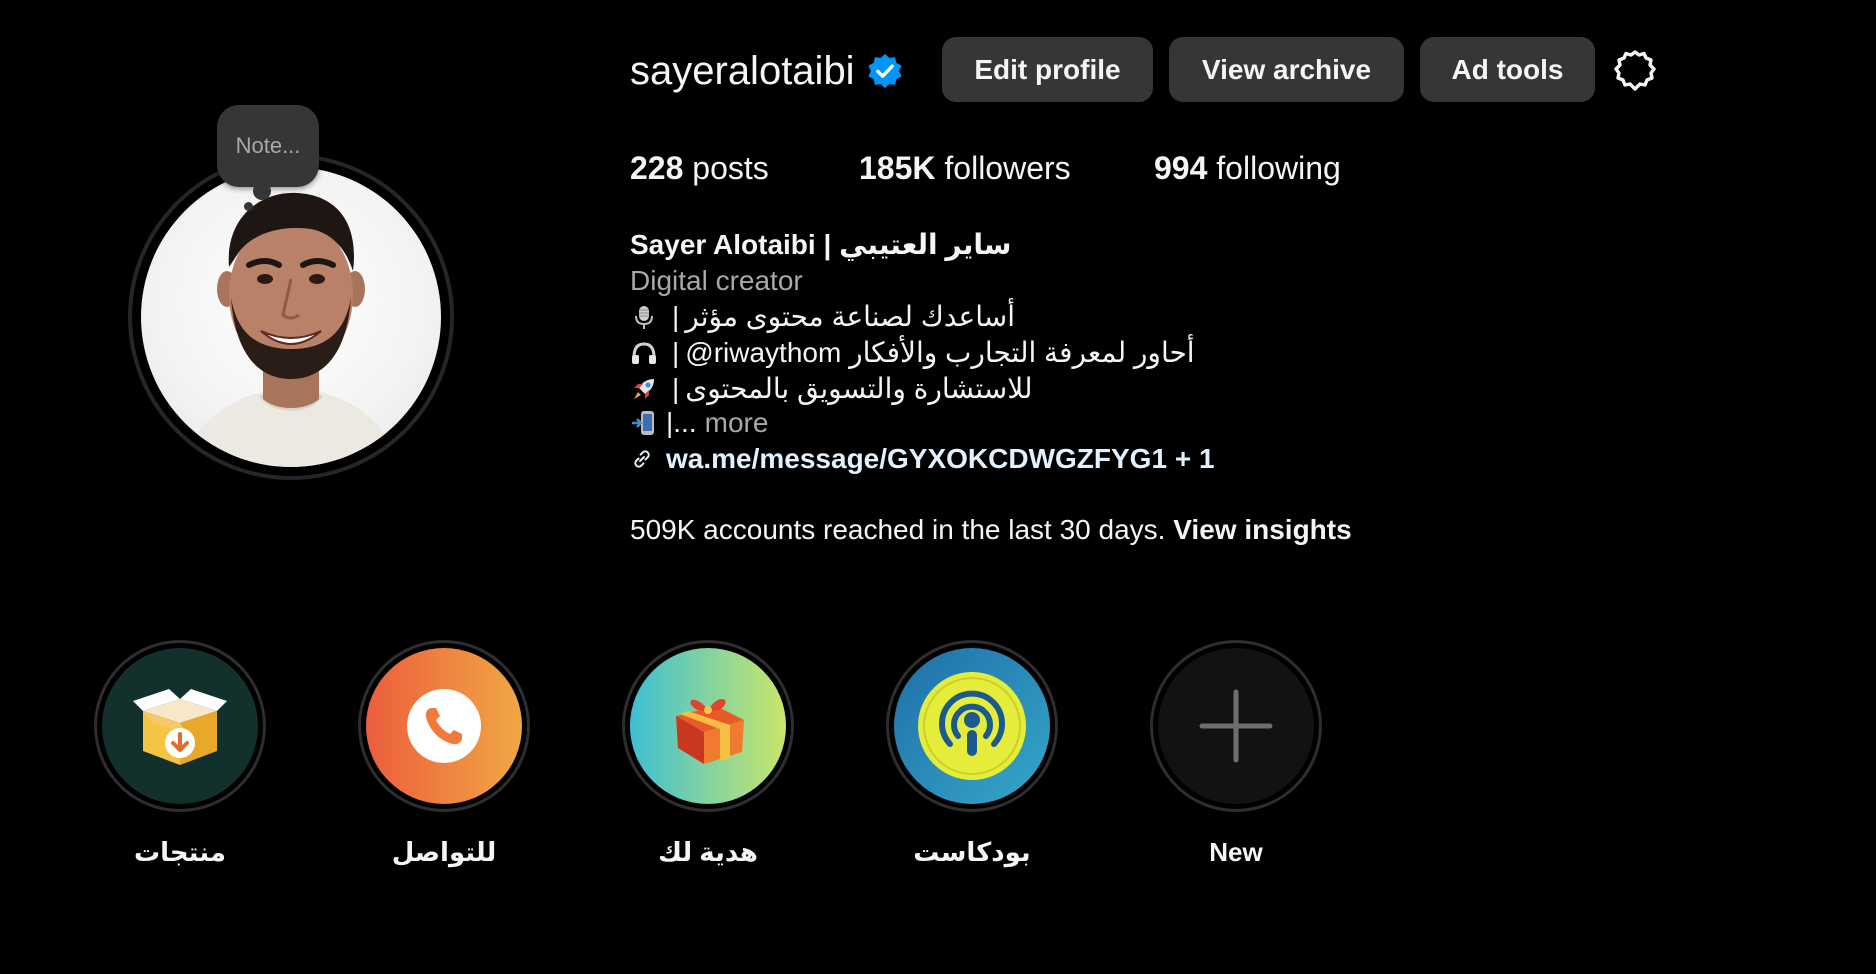  I want to click on plus-icon, so click(1236, 726).